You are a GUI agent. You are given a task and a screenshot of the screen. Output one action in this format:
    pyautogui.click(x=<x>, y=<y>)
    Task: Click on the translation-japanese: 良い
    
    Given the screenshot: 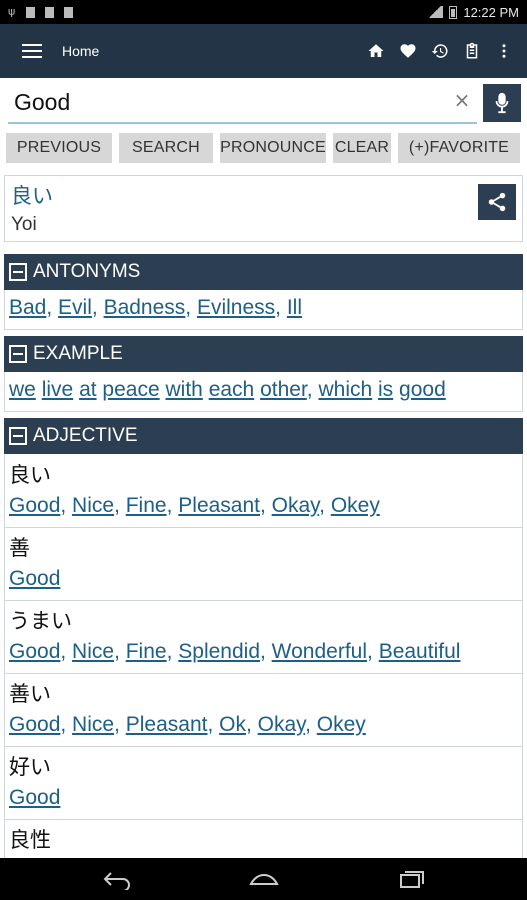 What is the action you would take?
    pyautogui.click(x=32, y=196)
    